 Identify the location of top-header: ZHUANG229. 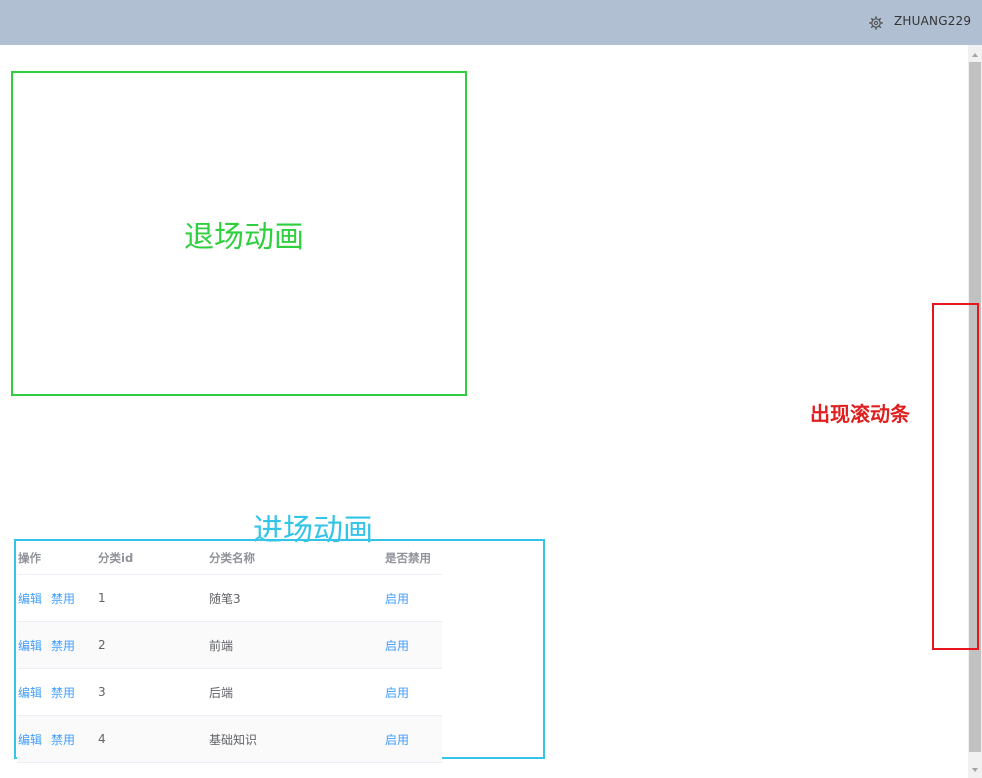
(491, 22).